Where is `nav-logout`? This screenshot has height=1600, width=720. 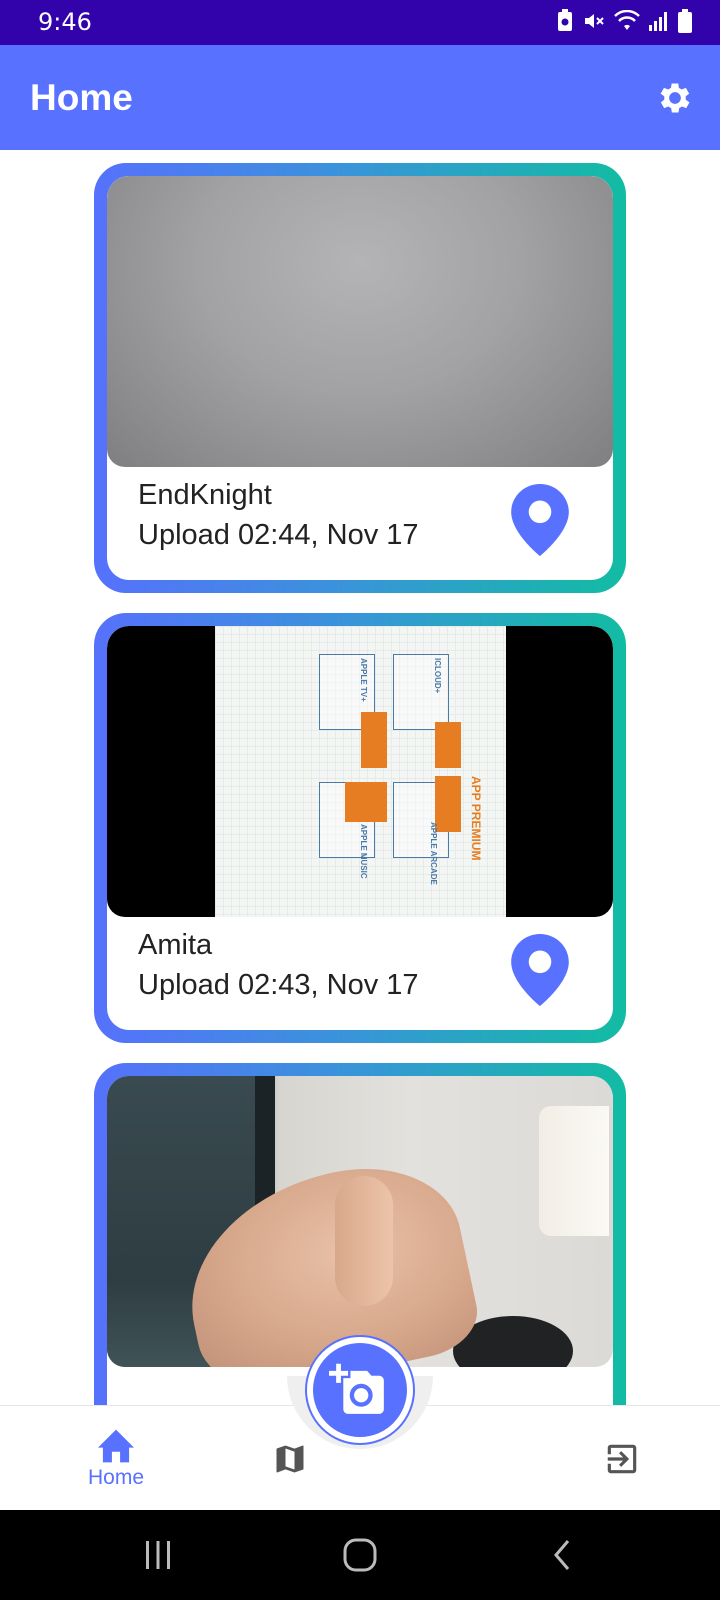
nav-logout is located at coordinates (622, 1458).